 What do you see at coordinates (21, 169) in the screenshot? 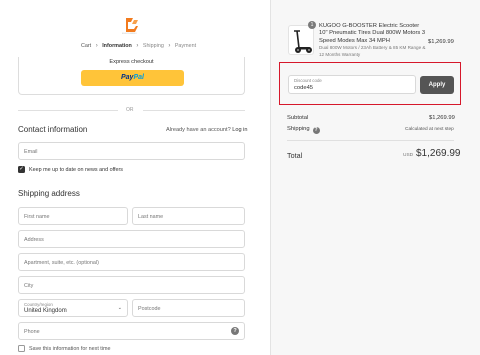
I see `checkbox-checked-icon: ✓` at bounding box center [21, 169].